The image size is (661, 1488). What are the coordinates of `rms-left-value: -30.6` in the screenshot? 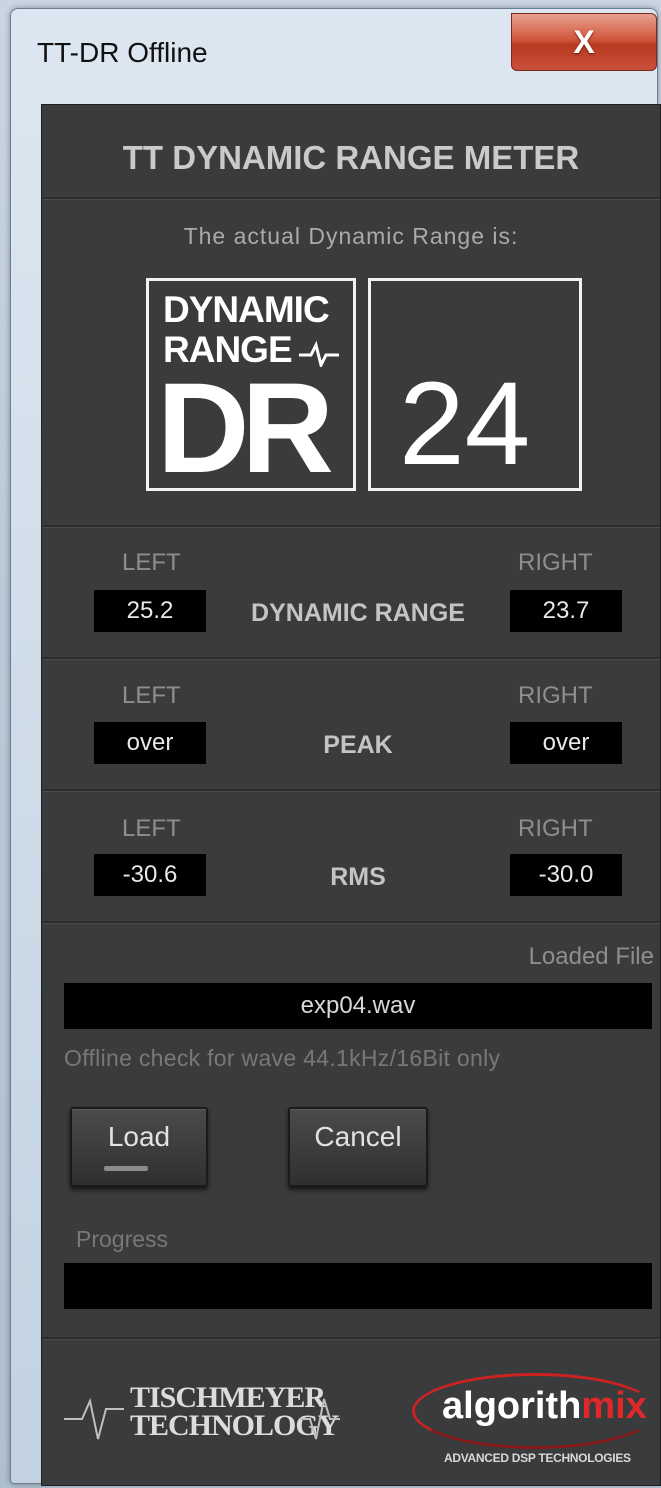 It's located at (150, 875).